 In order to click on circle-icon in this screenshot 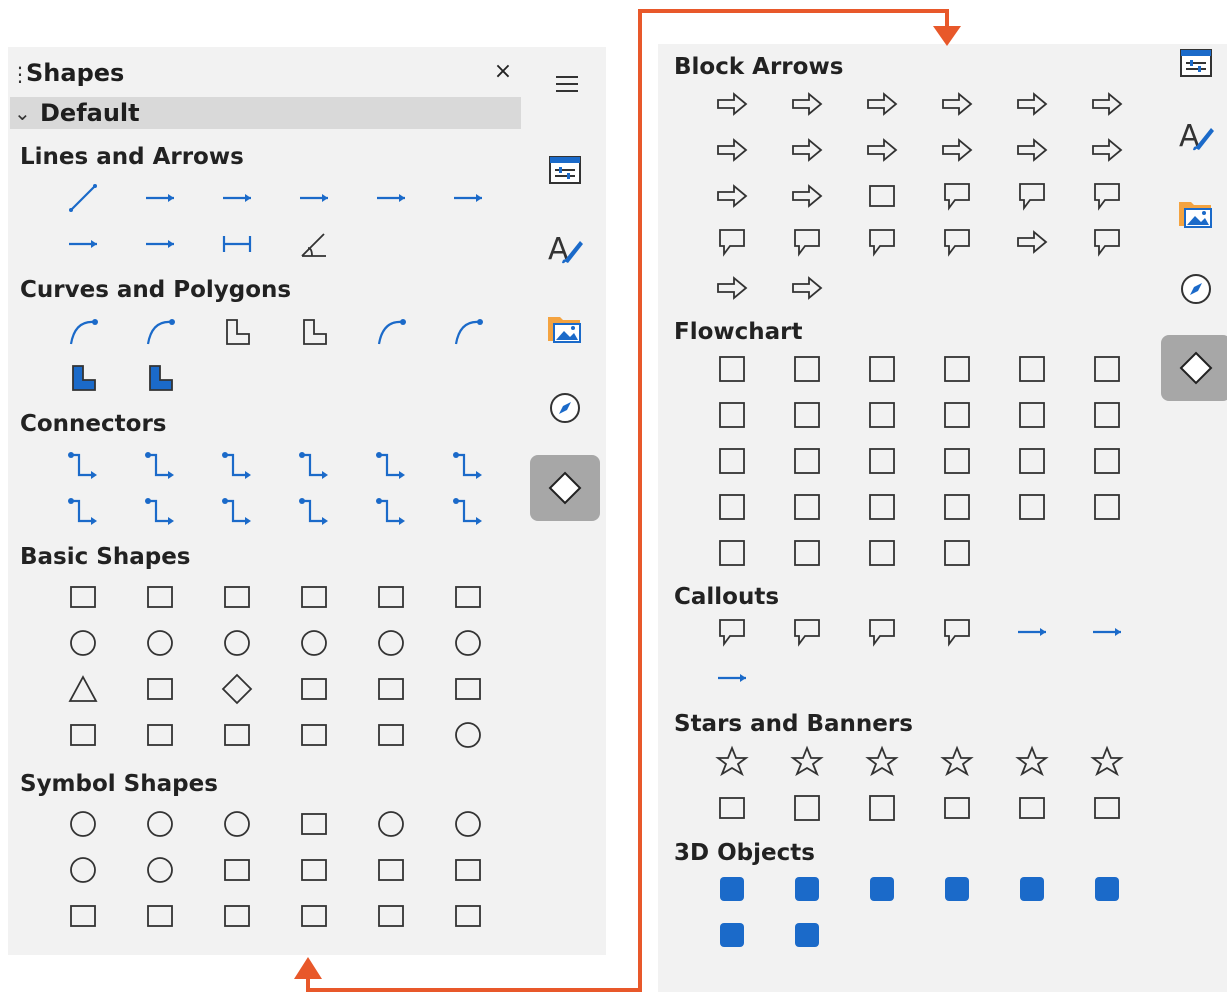, I will do `click(159, 643)`.